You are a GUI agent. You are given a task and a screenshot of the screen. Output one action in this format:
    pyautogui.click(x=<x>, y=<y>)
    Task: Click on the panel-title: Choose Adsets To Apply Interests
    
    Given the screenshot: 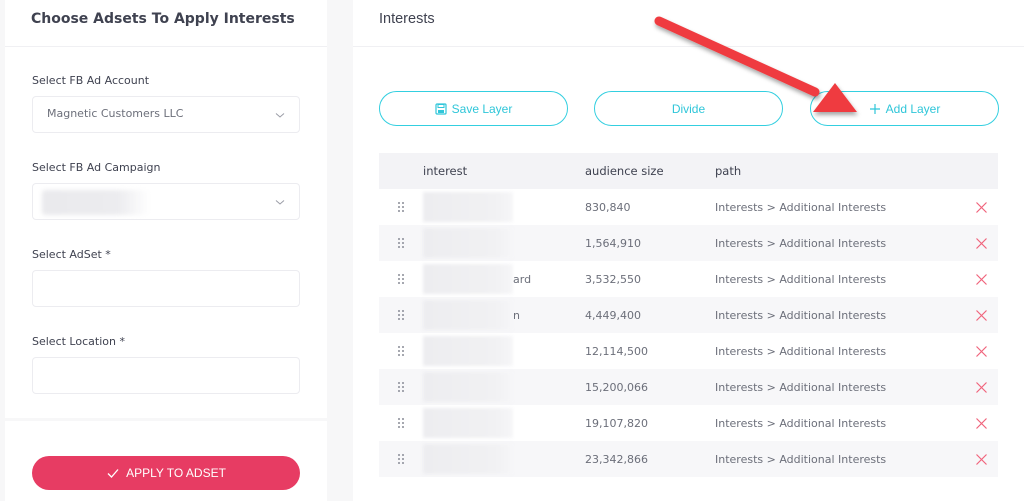 What is the action you would take?
    pyautogui.click(x=166, y=23)
    